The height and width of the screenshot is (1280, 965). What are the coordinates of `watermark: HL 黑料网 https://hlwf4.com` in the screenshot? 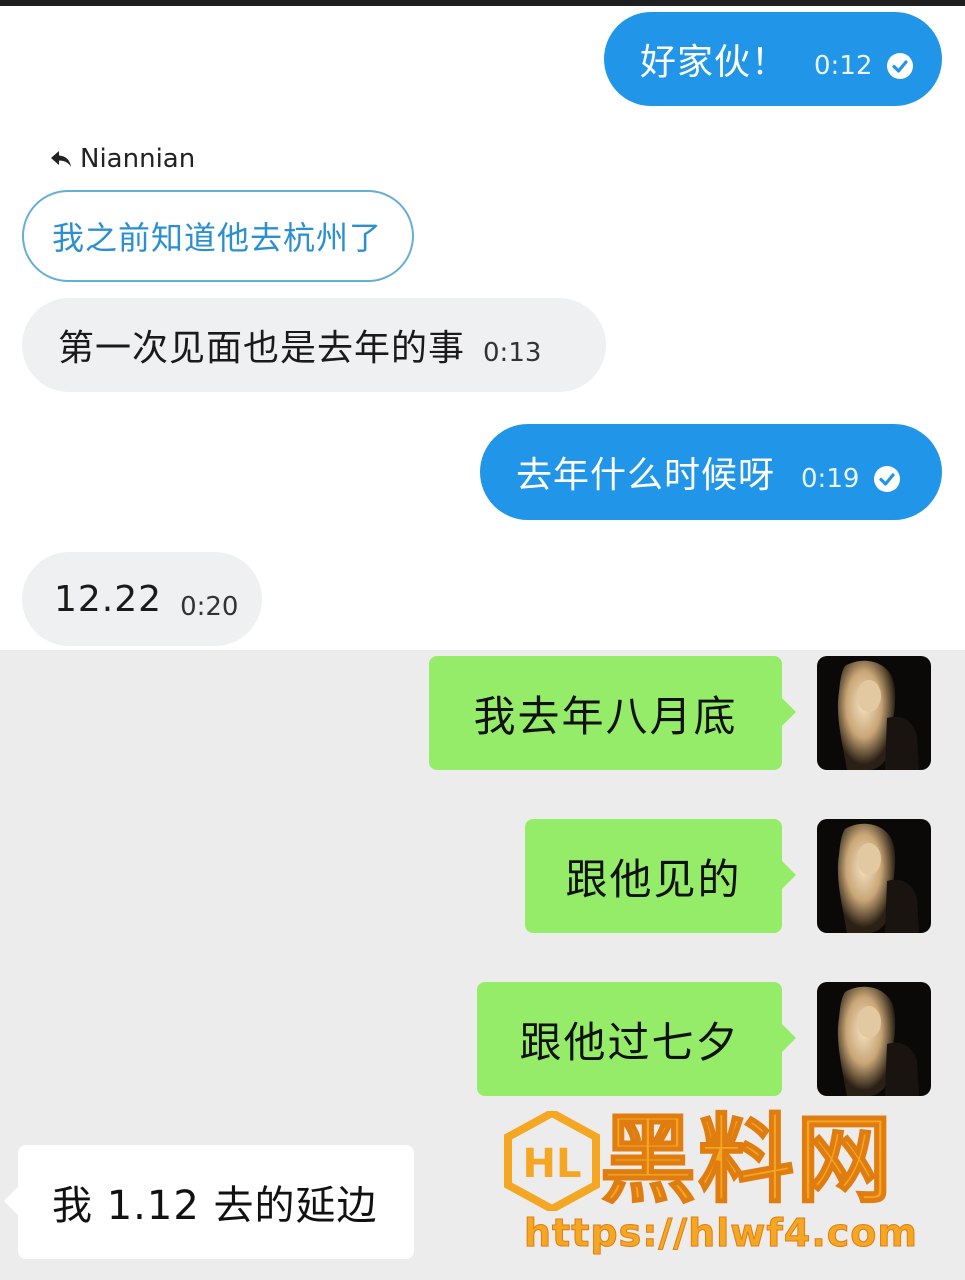 It's located at (725, 1184).